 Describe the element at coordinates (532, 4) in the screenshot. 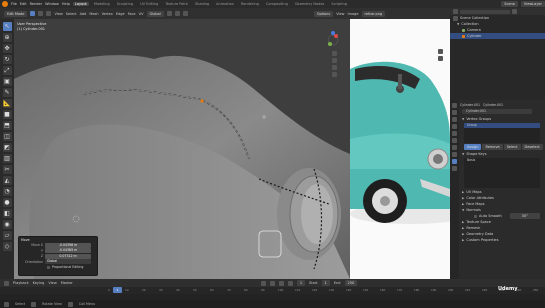

I see `view-layer-selector: ViewLayer` at that location.